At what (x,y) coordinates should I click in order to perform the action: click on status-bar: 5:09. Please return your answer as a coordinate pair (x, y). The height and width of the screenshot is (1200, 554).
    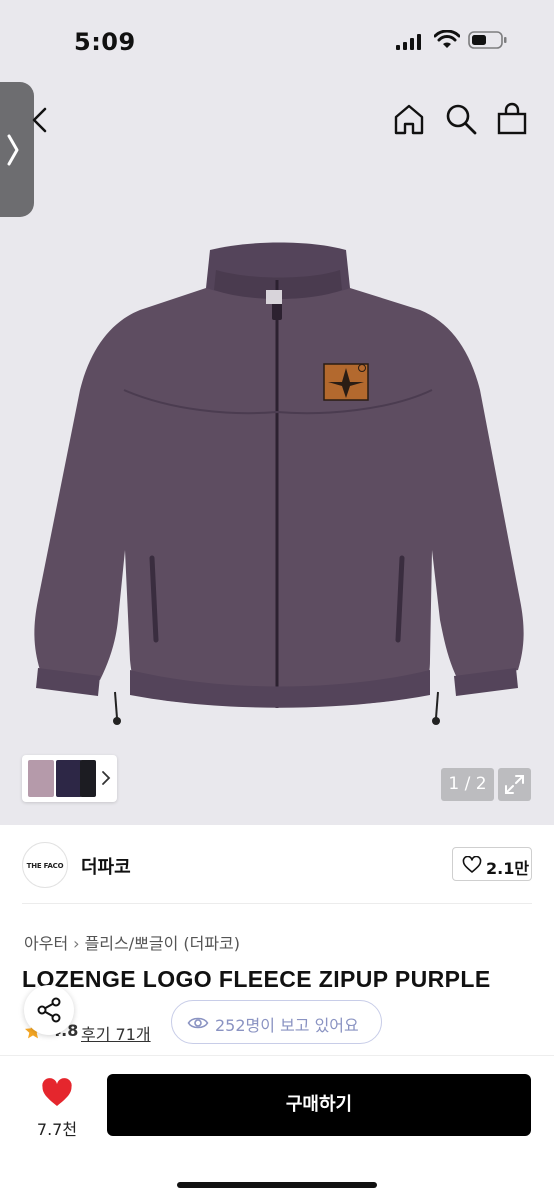
    Looking at the image, I should click on (277, 40).